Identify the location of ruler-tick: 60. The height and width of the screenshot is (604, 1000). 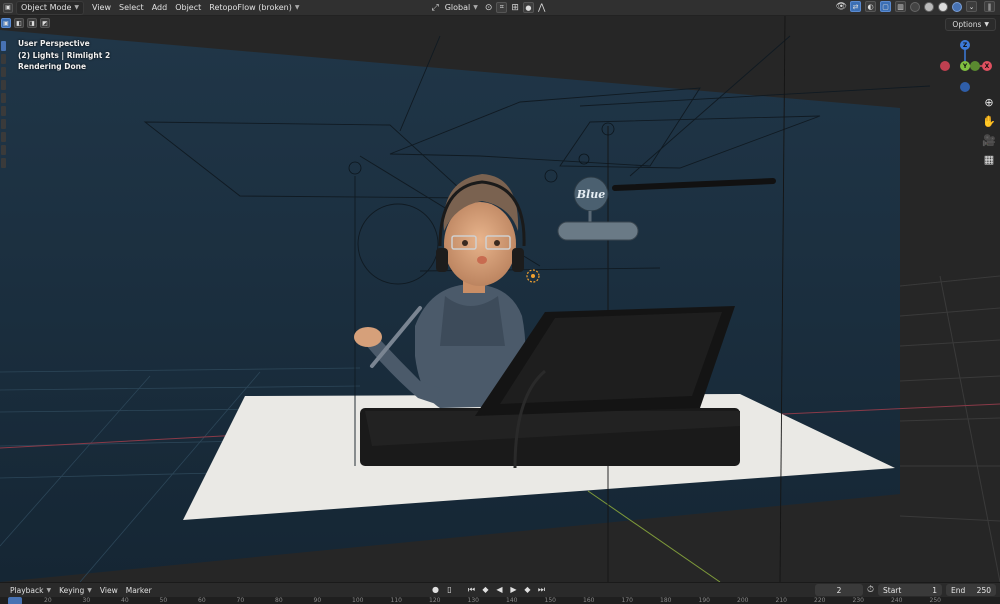
(202, 600).